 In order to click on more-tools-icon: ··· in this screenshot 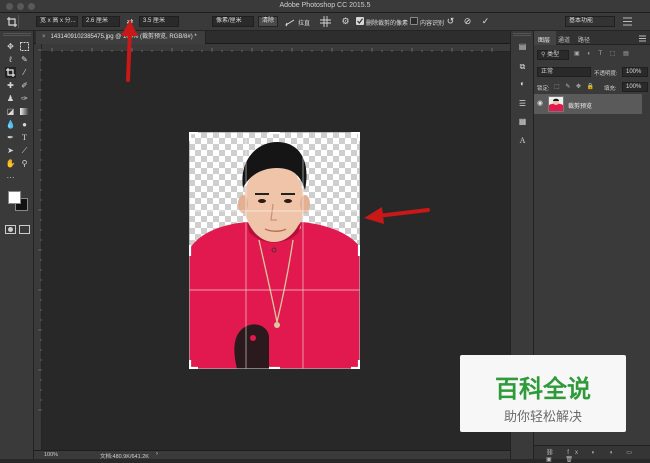, I will do `click(10, 177)`.